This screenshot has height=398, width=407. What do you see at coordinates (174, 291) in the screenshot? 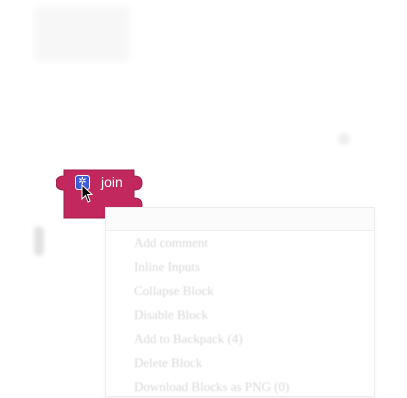
I see `menu-item-collapse-block: Collapse Block` at bounding box center [174, 291].